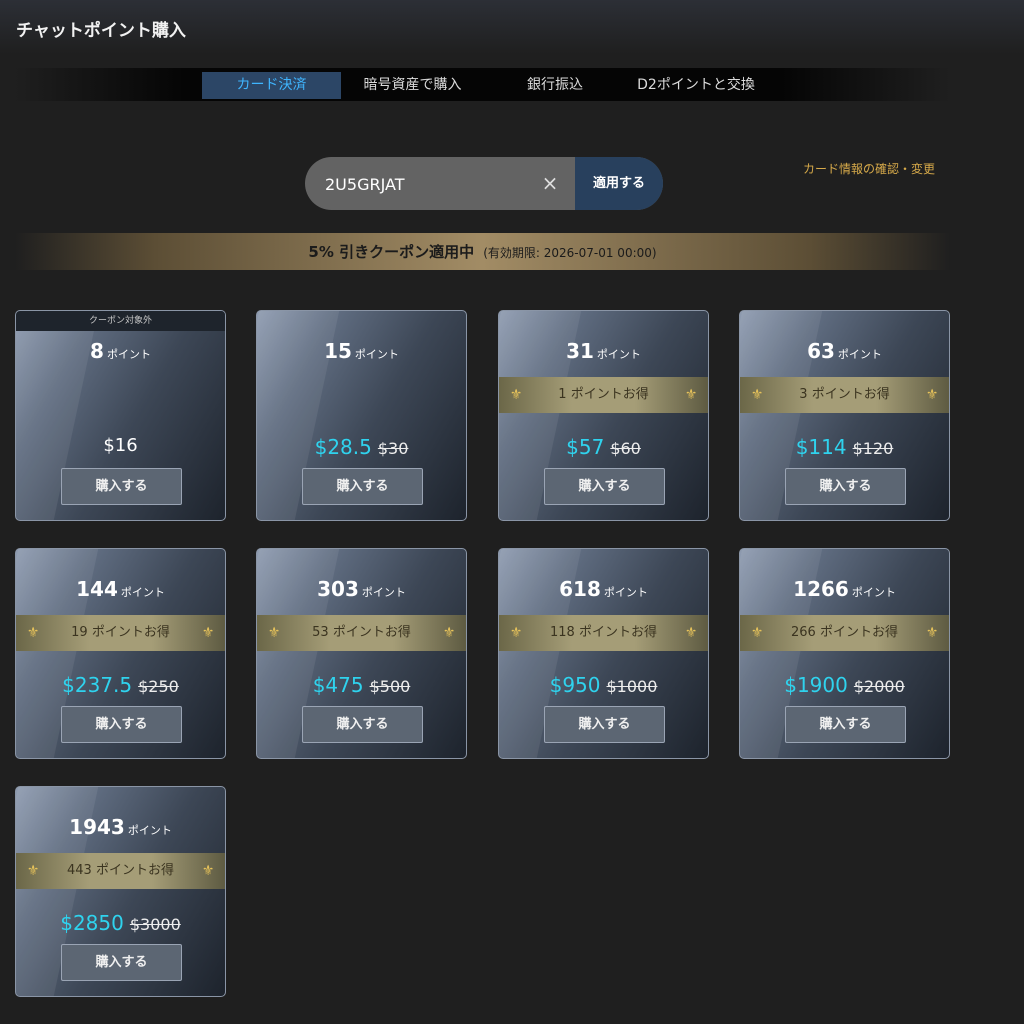 The width and height of the screenshot is (1024, 1024). What do you see at coordinates (338, 685) in the screenshot?
I see `price: $475` at bounding box center [338, 685].